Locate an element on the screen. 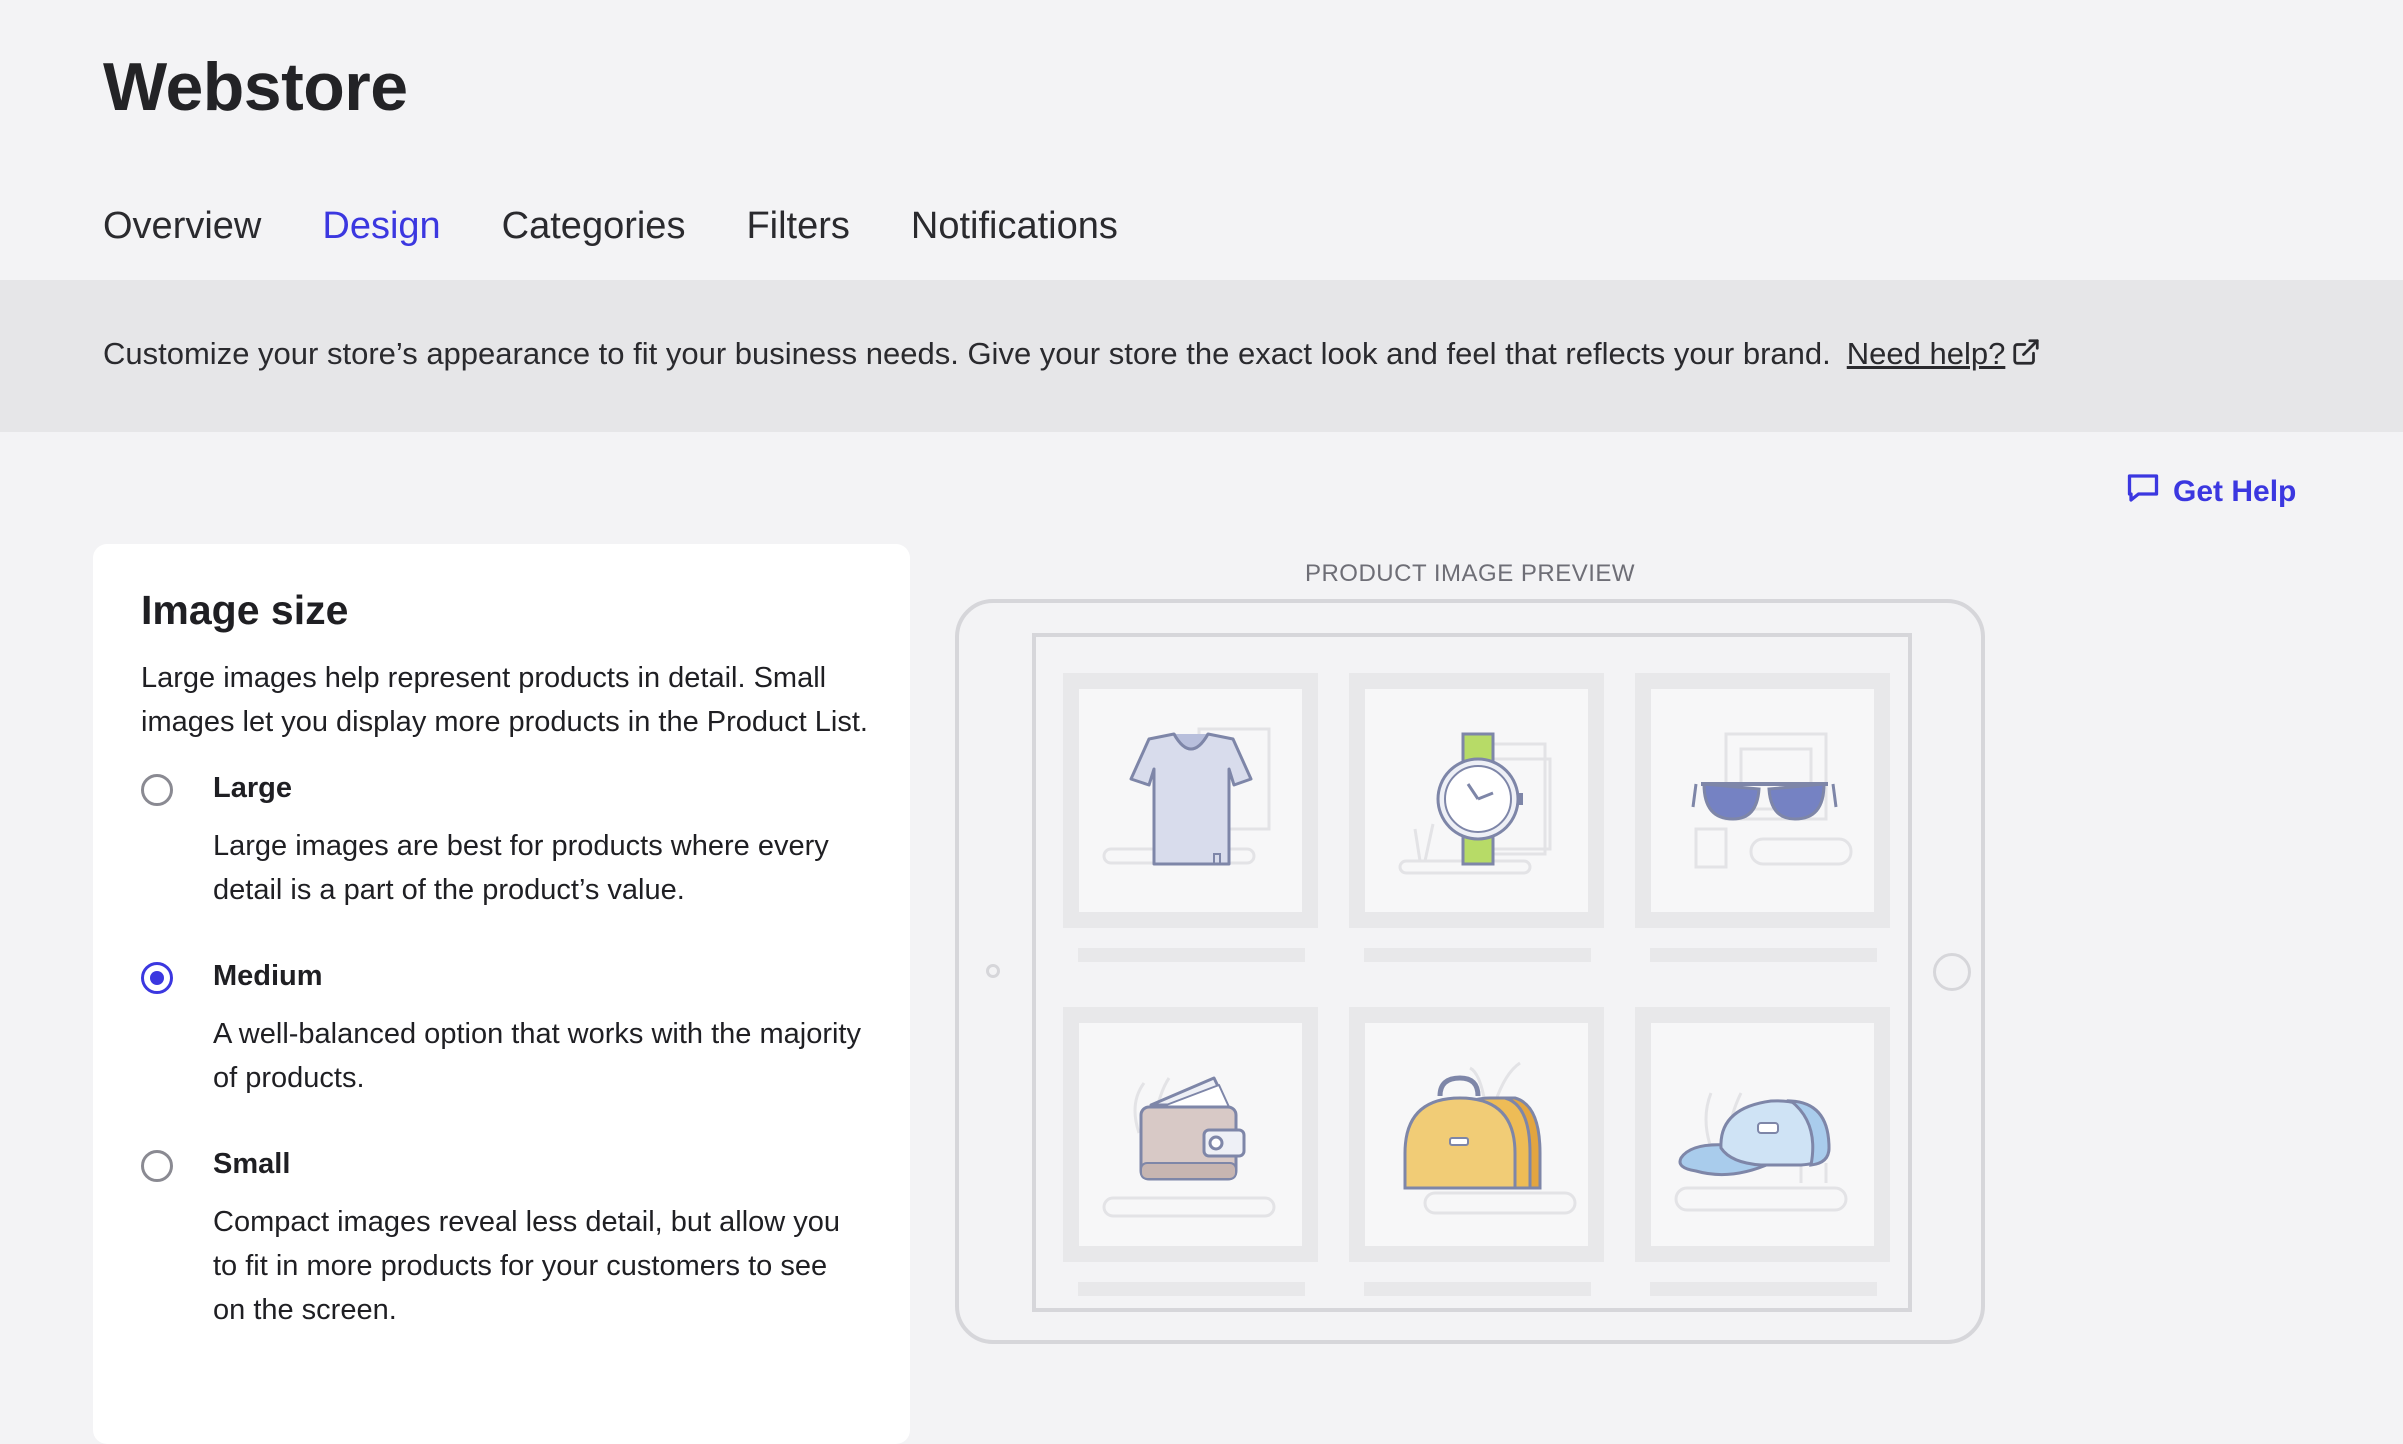 This screenshot has width=2403, height=1444. wallet-icon is located at coordinates (1189, 1147).